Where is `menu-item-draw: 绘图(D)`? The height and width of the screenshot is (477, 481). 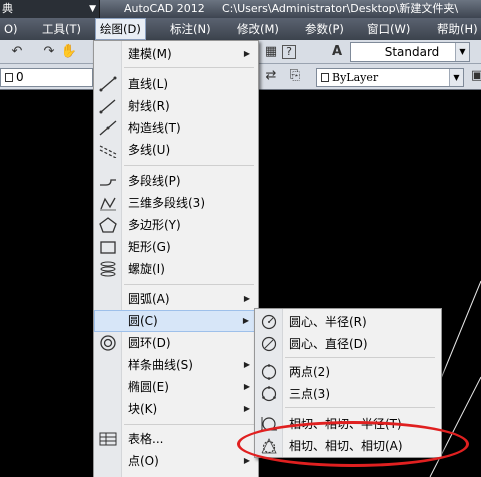 menu-item-draw: 绘图(D) is located at coordinates (120, 29).